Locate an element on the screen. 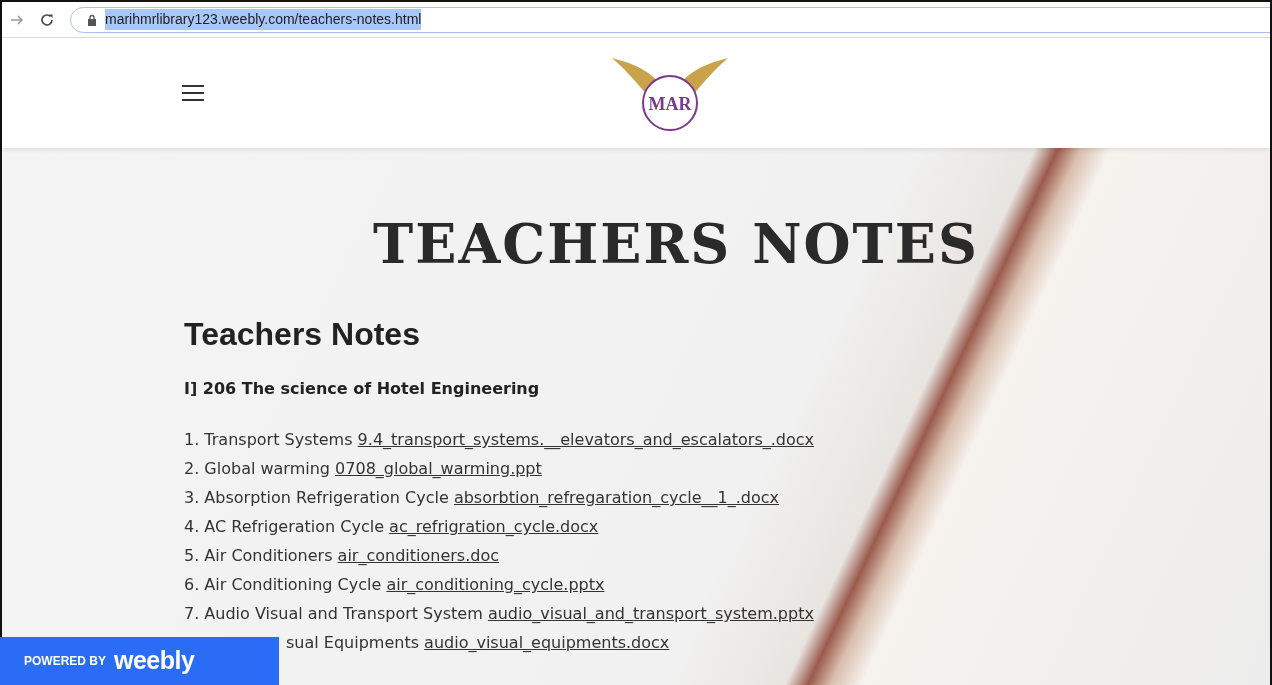  subheading: I] 206 The science of Hotel Engineering is located at coordinates (362, 389).